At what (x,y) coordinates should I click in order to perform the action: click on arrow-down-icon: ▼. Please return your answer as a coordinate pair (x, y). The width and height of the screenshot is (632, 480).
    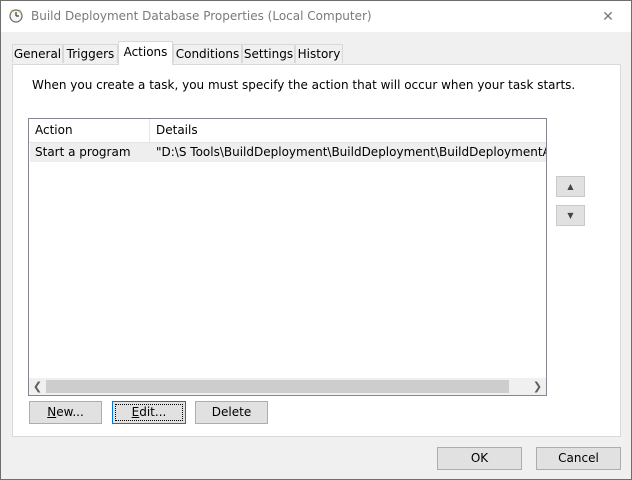
    Looking at the image, I should click on (570, 215).